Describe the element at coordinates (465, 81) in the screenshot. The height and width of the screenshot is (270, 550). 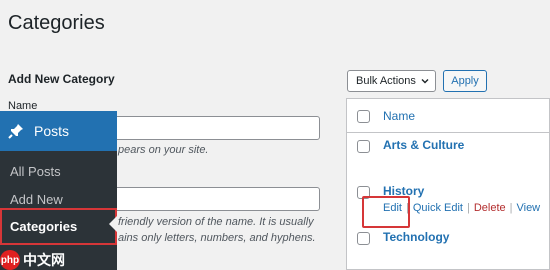
I see `apply-button: Apply` at that location.